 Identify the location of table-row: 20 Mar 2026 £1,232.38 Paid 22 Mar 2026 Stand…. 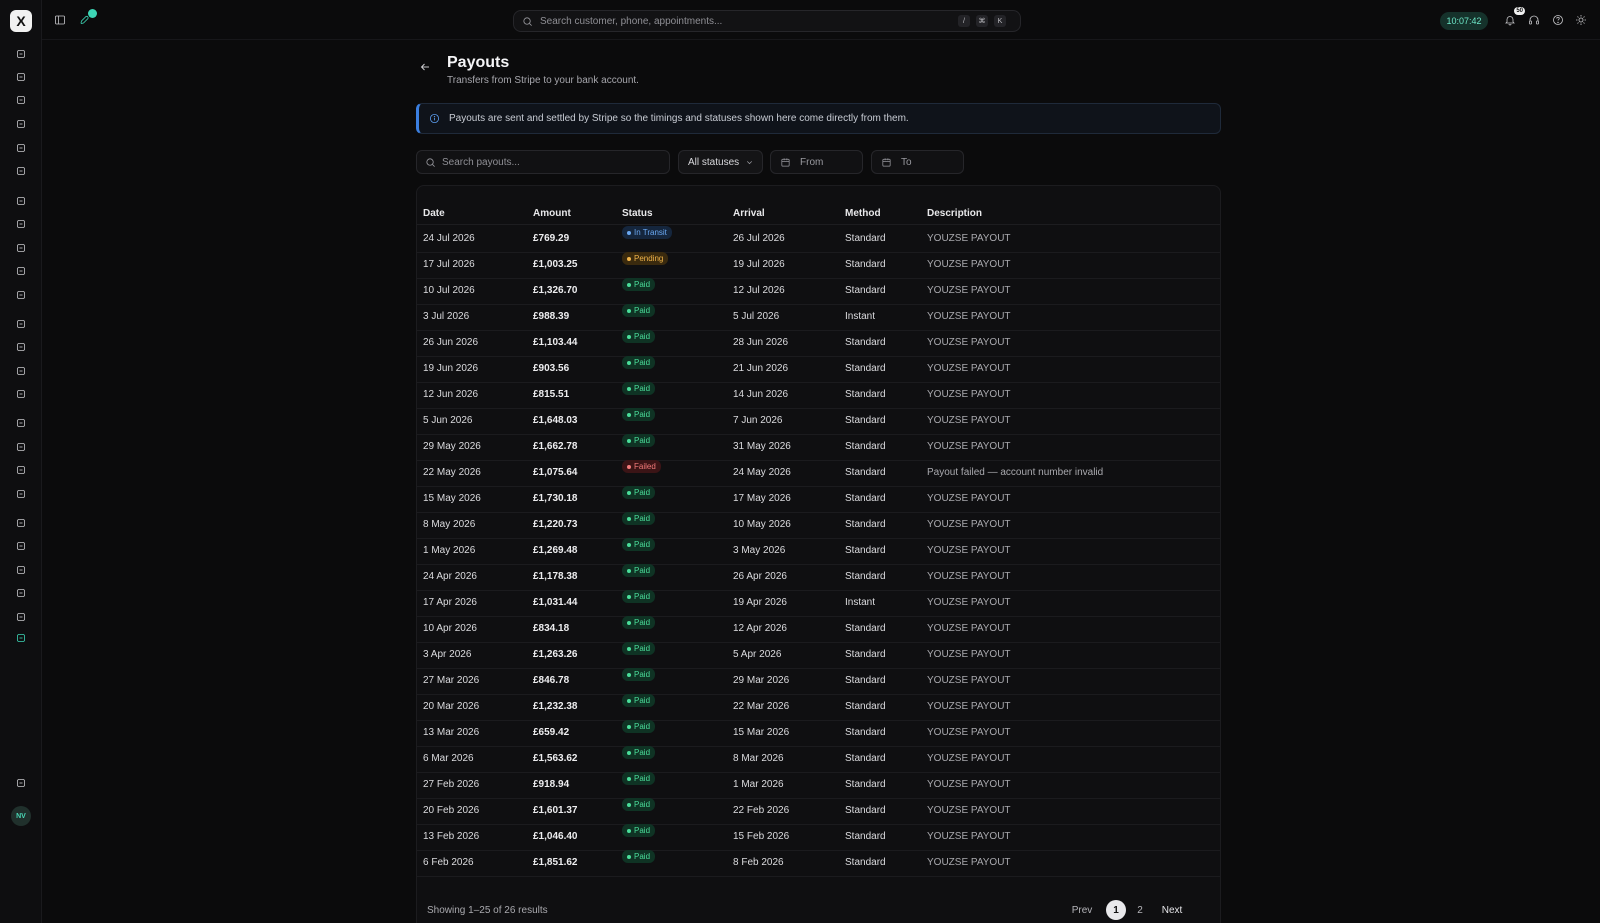
(818, 707).